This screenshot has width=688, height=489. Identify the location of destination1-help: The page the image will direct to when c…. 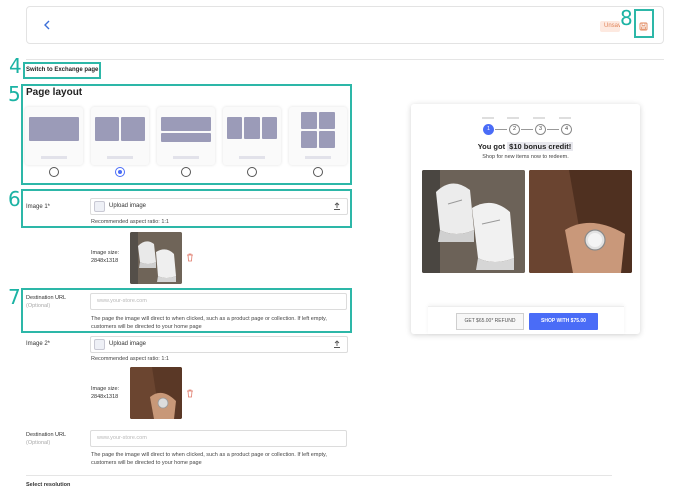
(209, 323).